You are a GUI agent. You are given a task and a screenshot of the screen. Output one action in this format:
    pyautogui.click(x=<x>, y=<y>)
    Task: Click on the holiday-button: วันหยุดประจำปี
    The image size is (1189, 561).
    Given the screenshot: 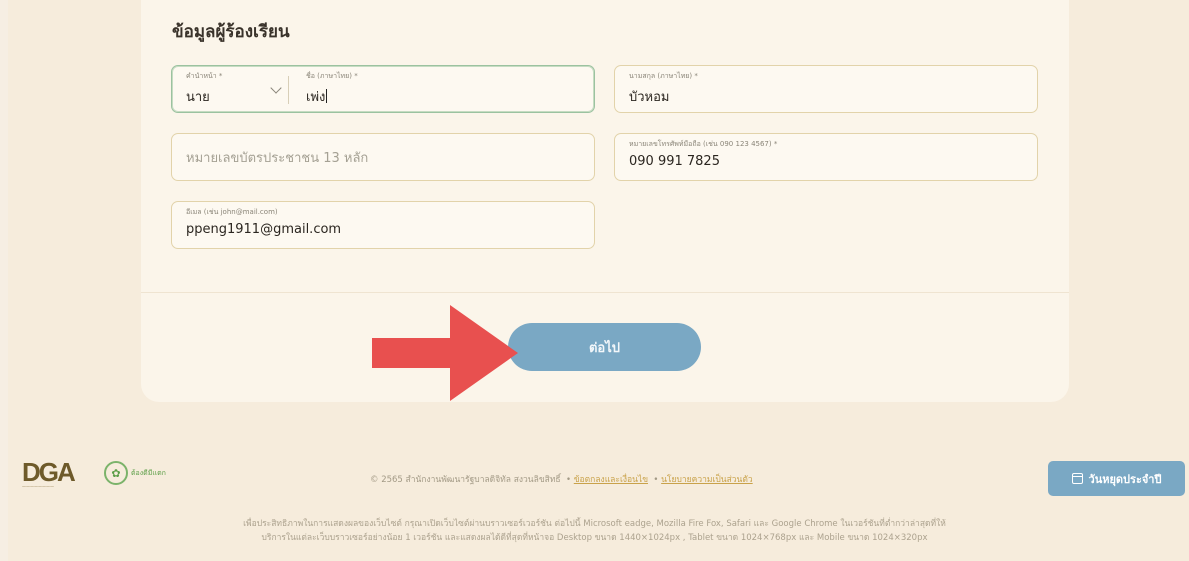 What is the action you would take?
    pyautogui.click(x=1116, y=478)
    